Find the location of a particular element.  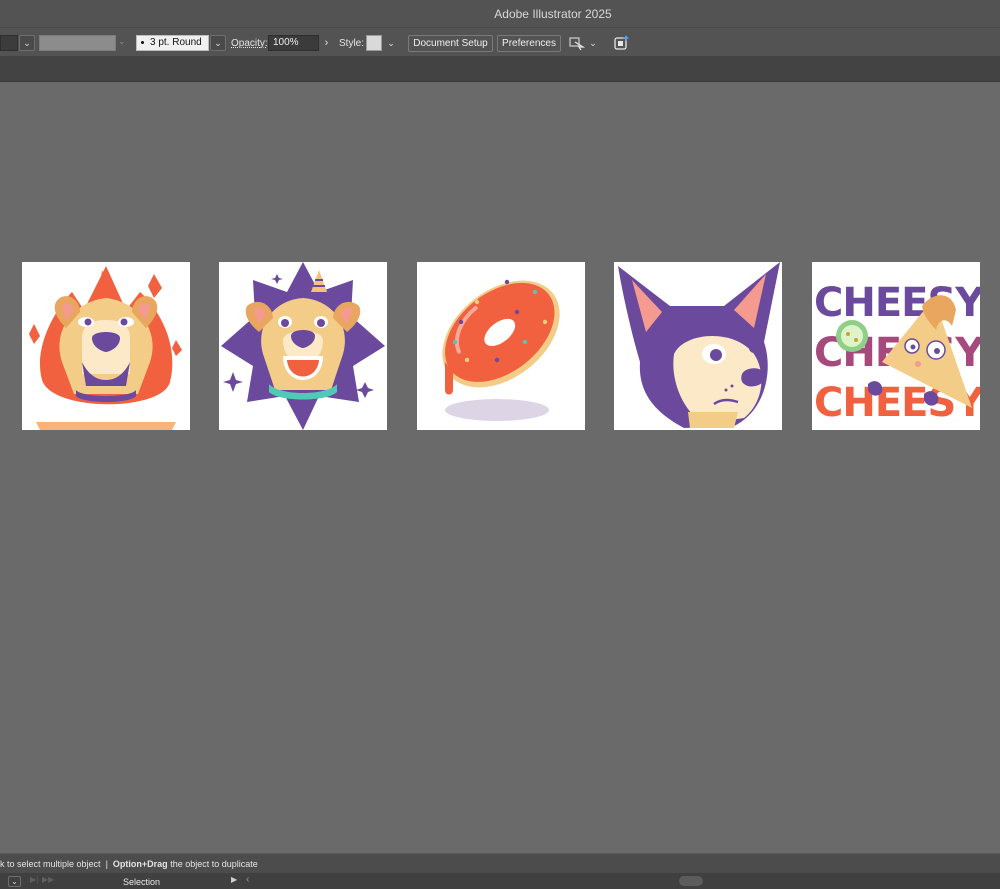

scroll-left-icon: ‹ is located at coordinates (247, 879).